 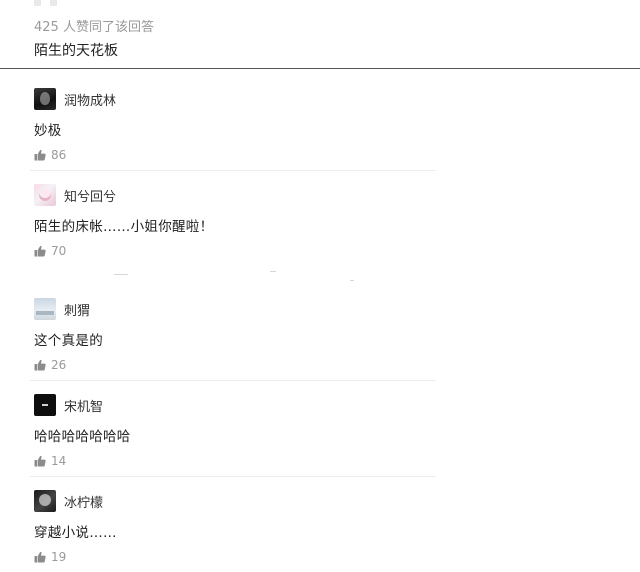 I want to click on comment-username: 润物成林, so click(x=90, y=99).